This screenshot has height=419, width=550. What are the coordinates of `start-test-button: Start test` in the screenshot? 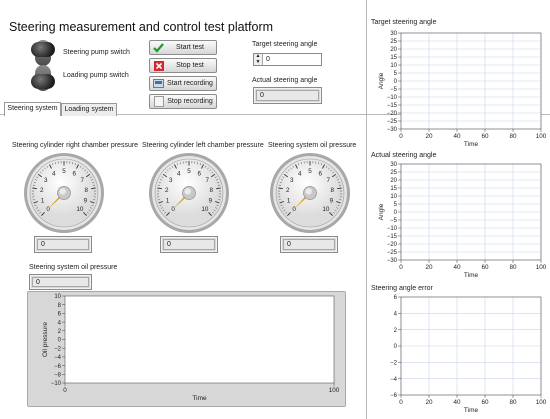 It's located at (183, 47).